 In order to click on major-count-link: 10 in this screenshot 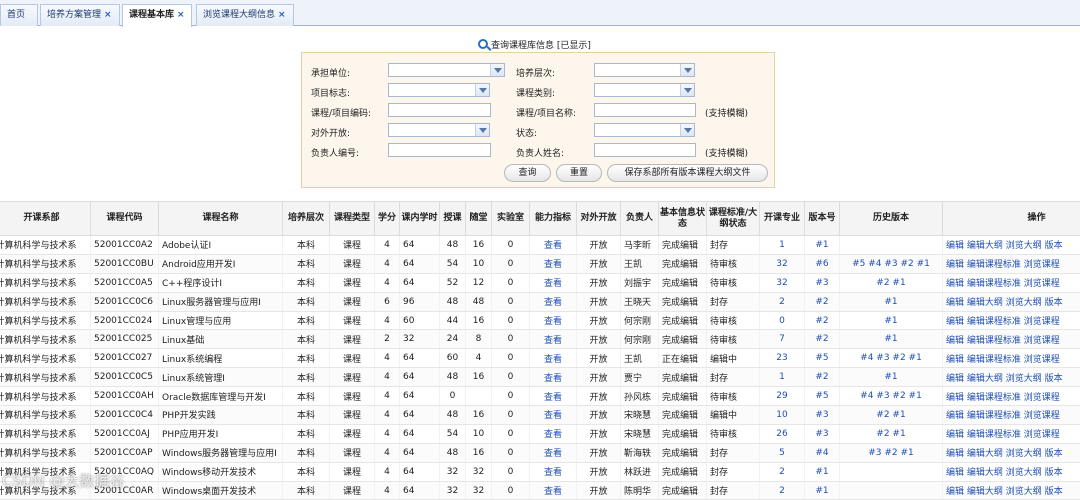, I will do `click(782, 415)`.